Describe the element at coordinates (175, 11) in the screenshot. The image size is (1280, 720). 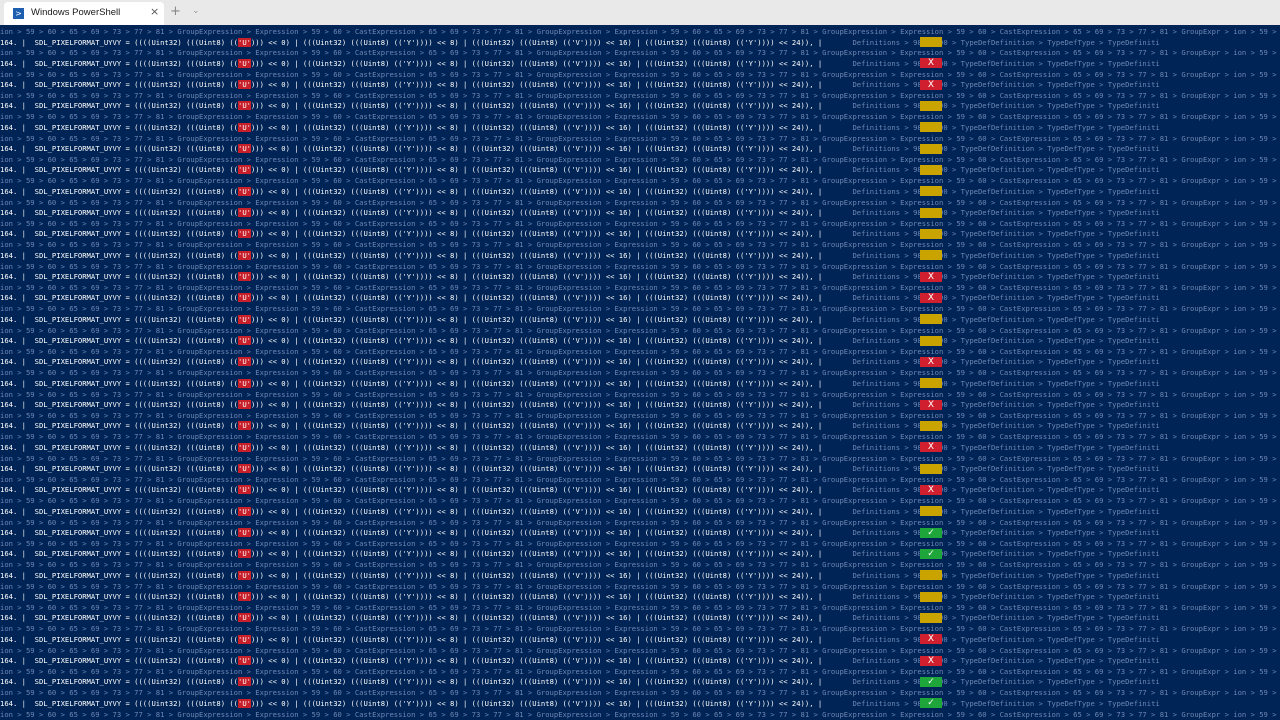
I see `new-tab-button: +` at that location.